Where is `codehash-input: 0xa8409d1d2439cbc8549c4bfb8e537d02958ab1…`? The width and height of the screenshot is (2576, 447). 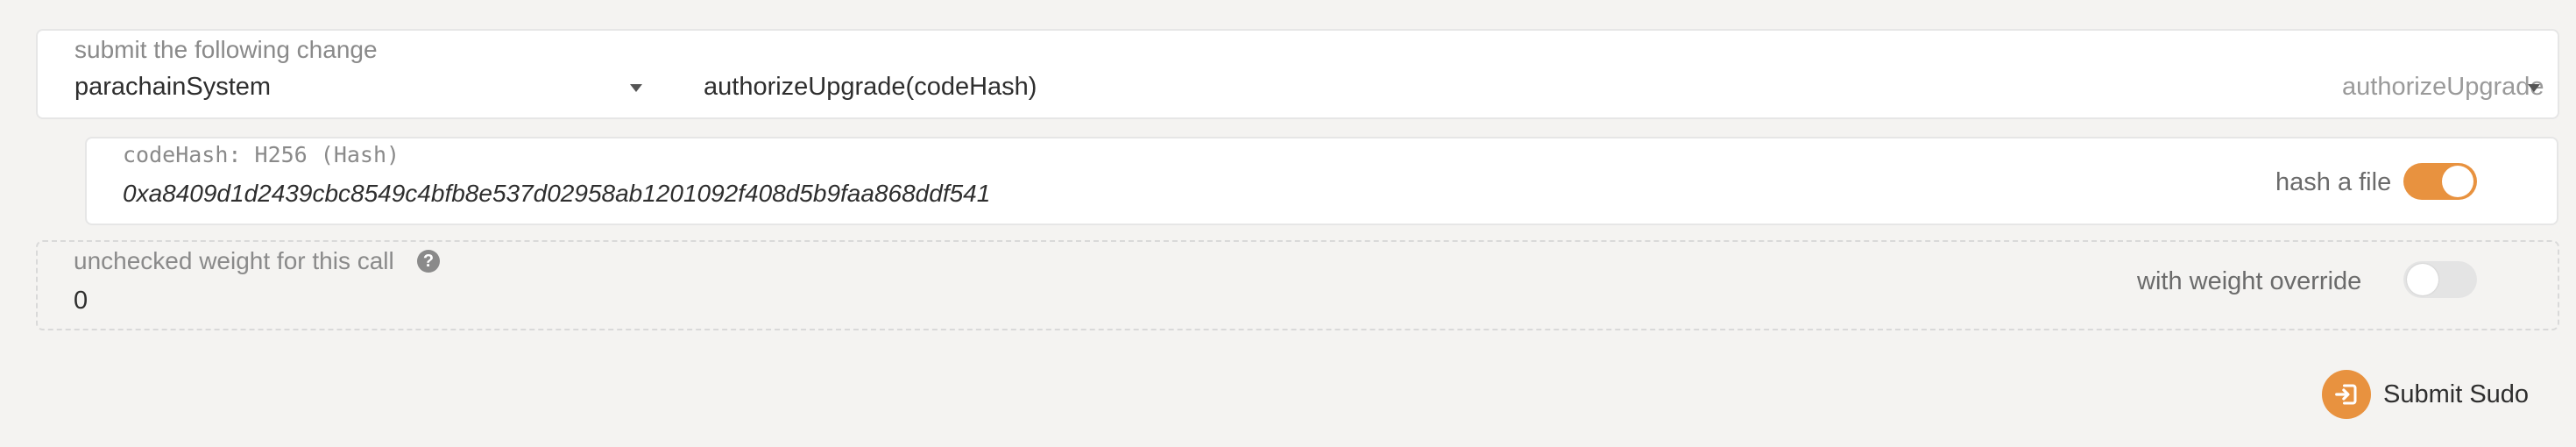
codehash-input: 0xa8409d1d2439cbc8549c4bfb8e537d02958ab1… is located at coordinates (556, 194).